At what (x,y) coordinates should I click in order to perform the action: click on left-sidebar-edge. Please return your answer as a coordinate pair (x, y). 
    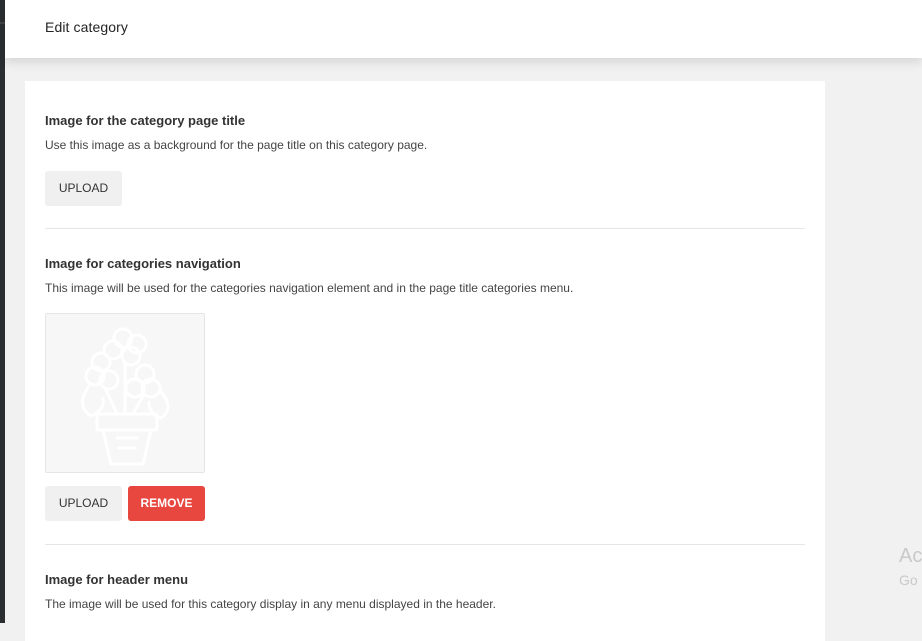
    Looking at the image, I should click on (2, 311).